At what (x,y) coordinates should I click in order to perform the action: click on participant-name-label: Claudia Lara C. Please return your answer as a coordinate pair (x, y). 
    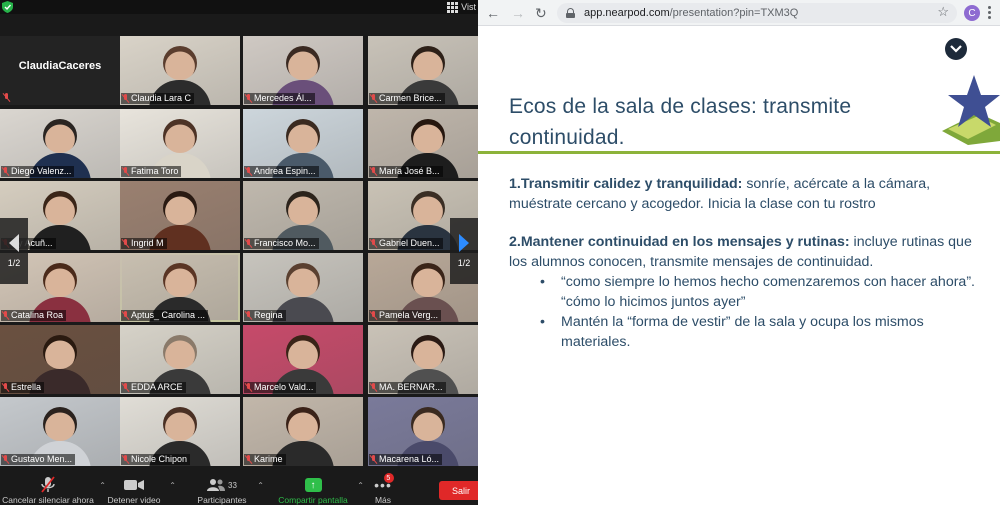
    Looking at the image, I should click on (158, 98).